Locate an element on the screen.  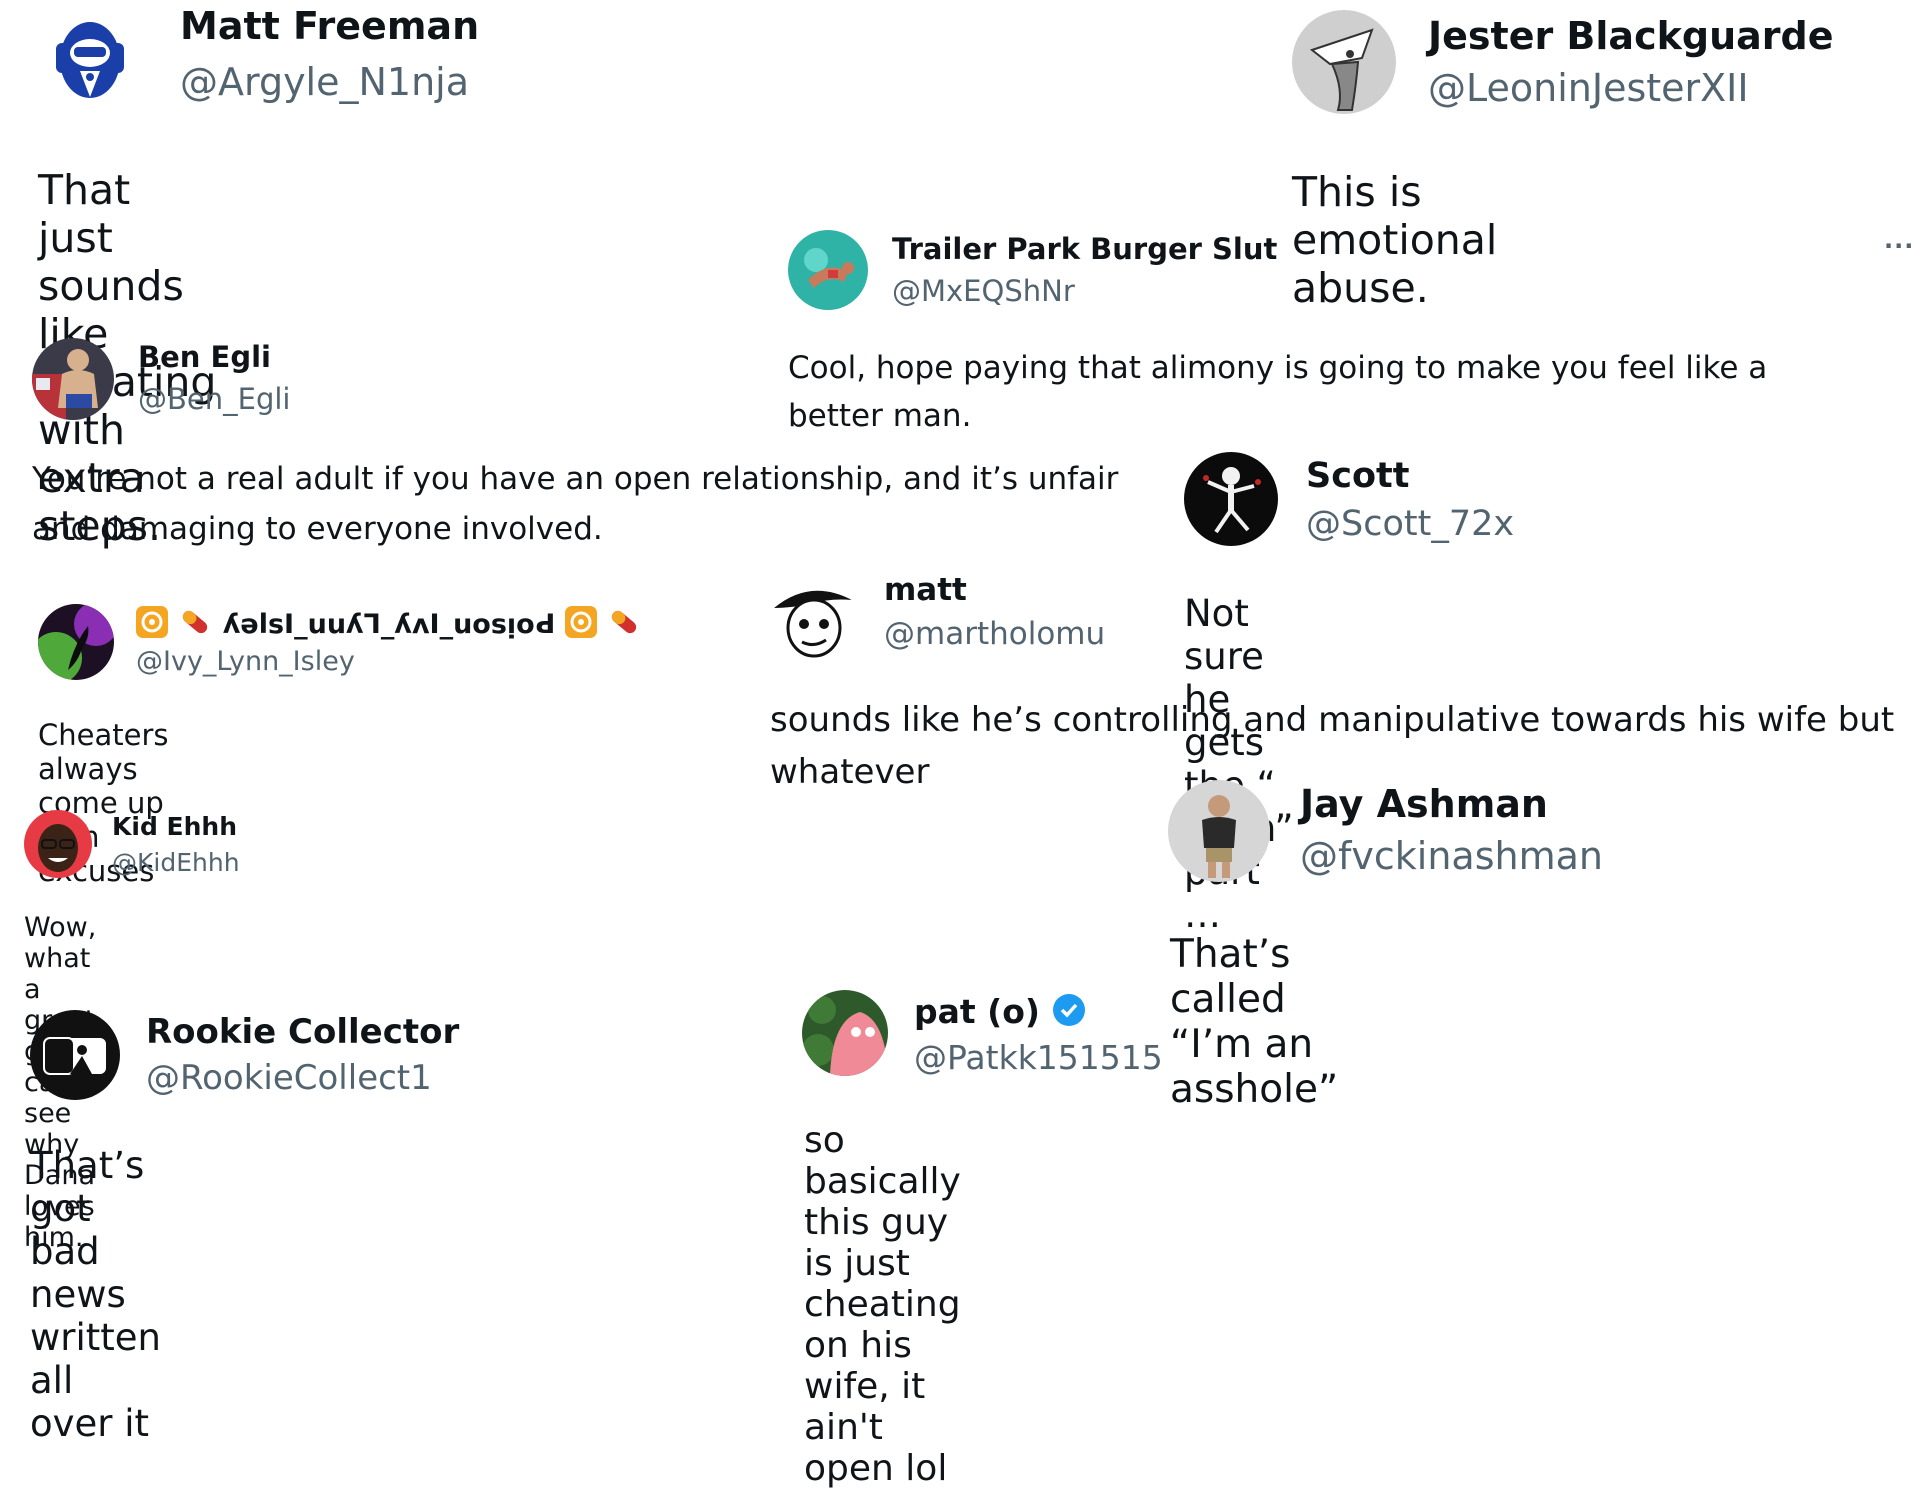
user-handle: @Scott_72x is located at coordinates (1410, 524).